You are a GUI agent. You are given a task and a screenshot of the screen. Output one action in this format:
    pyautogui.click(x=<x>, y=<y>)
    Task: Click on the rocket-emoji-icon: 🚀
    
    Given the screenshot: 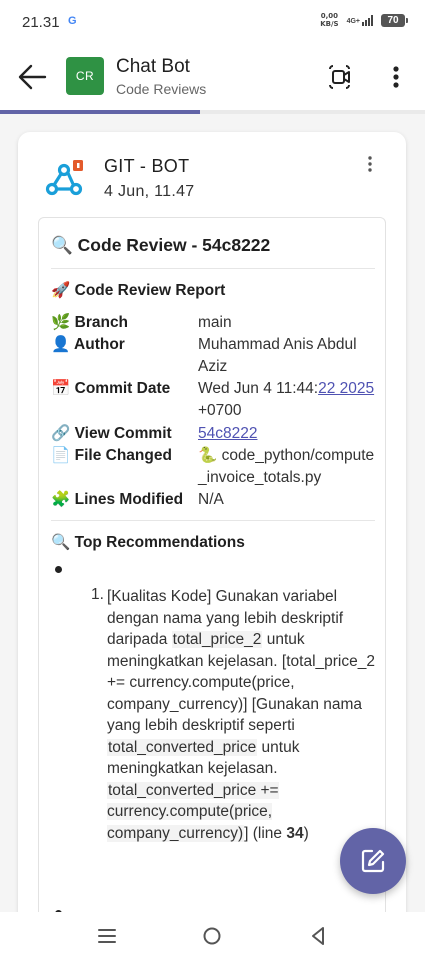 What is the action you would take?
    pyautogui.click(x=61, y=290)
    